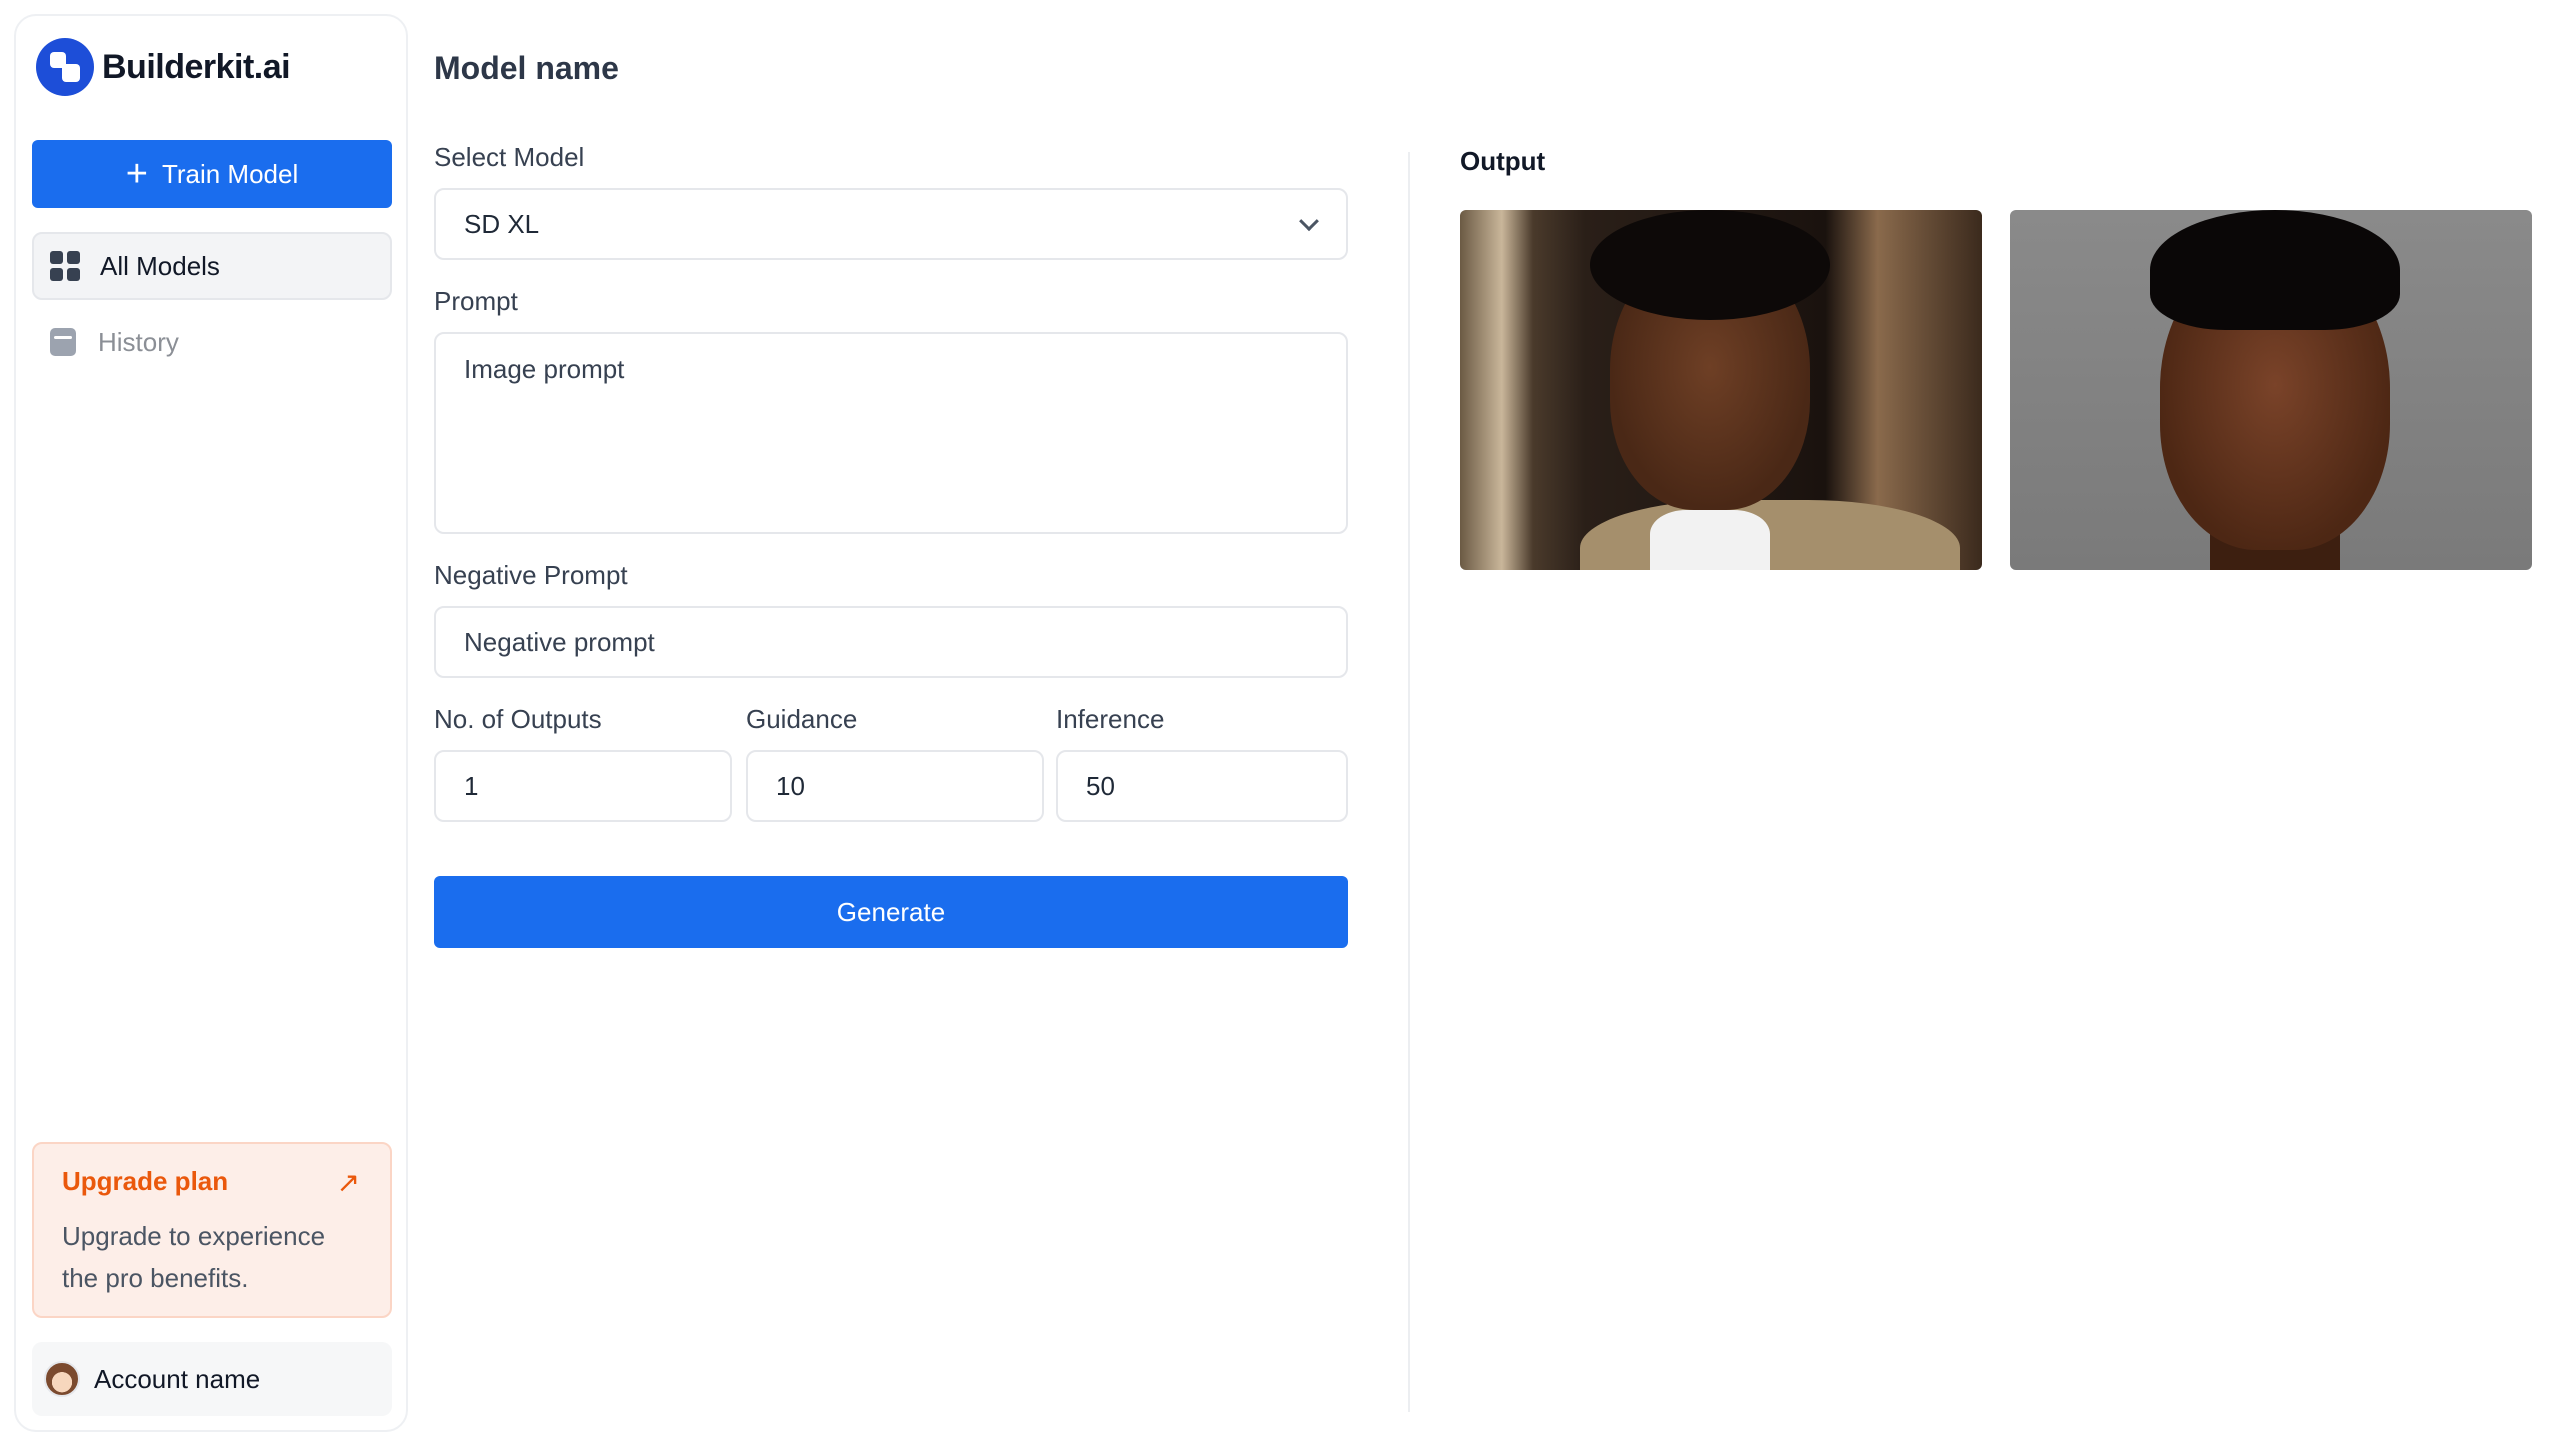 Image resolution: width=2560 pixels, height=1440 pixels. I want to click on select-model-label: Select Model, so click(509, 157).